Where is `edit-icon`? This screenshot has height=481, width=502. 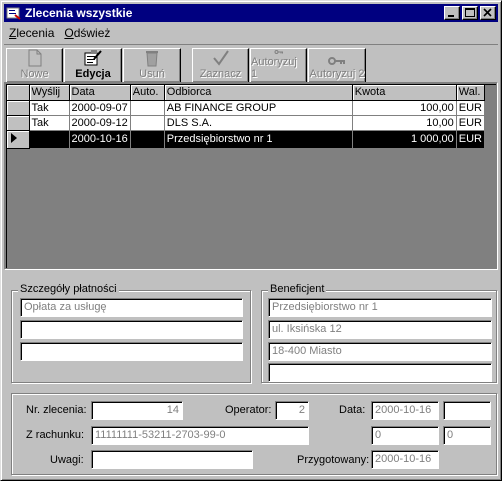
edit-icon is located at coordinates (93, 58).